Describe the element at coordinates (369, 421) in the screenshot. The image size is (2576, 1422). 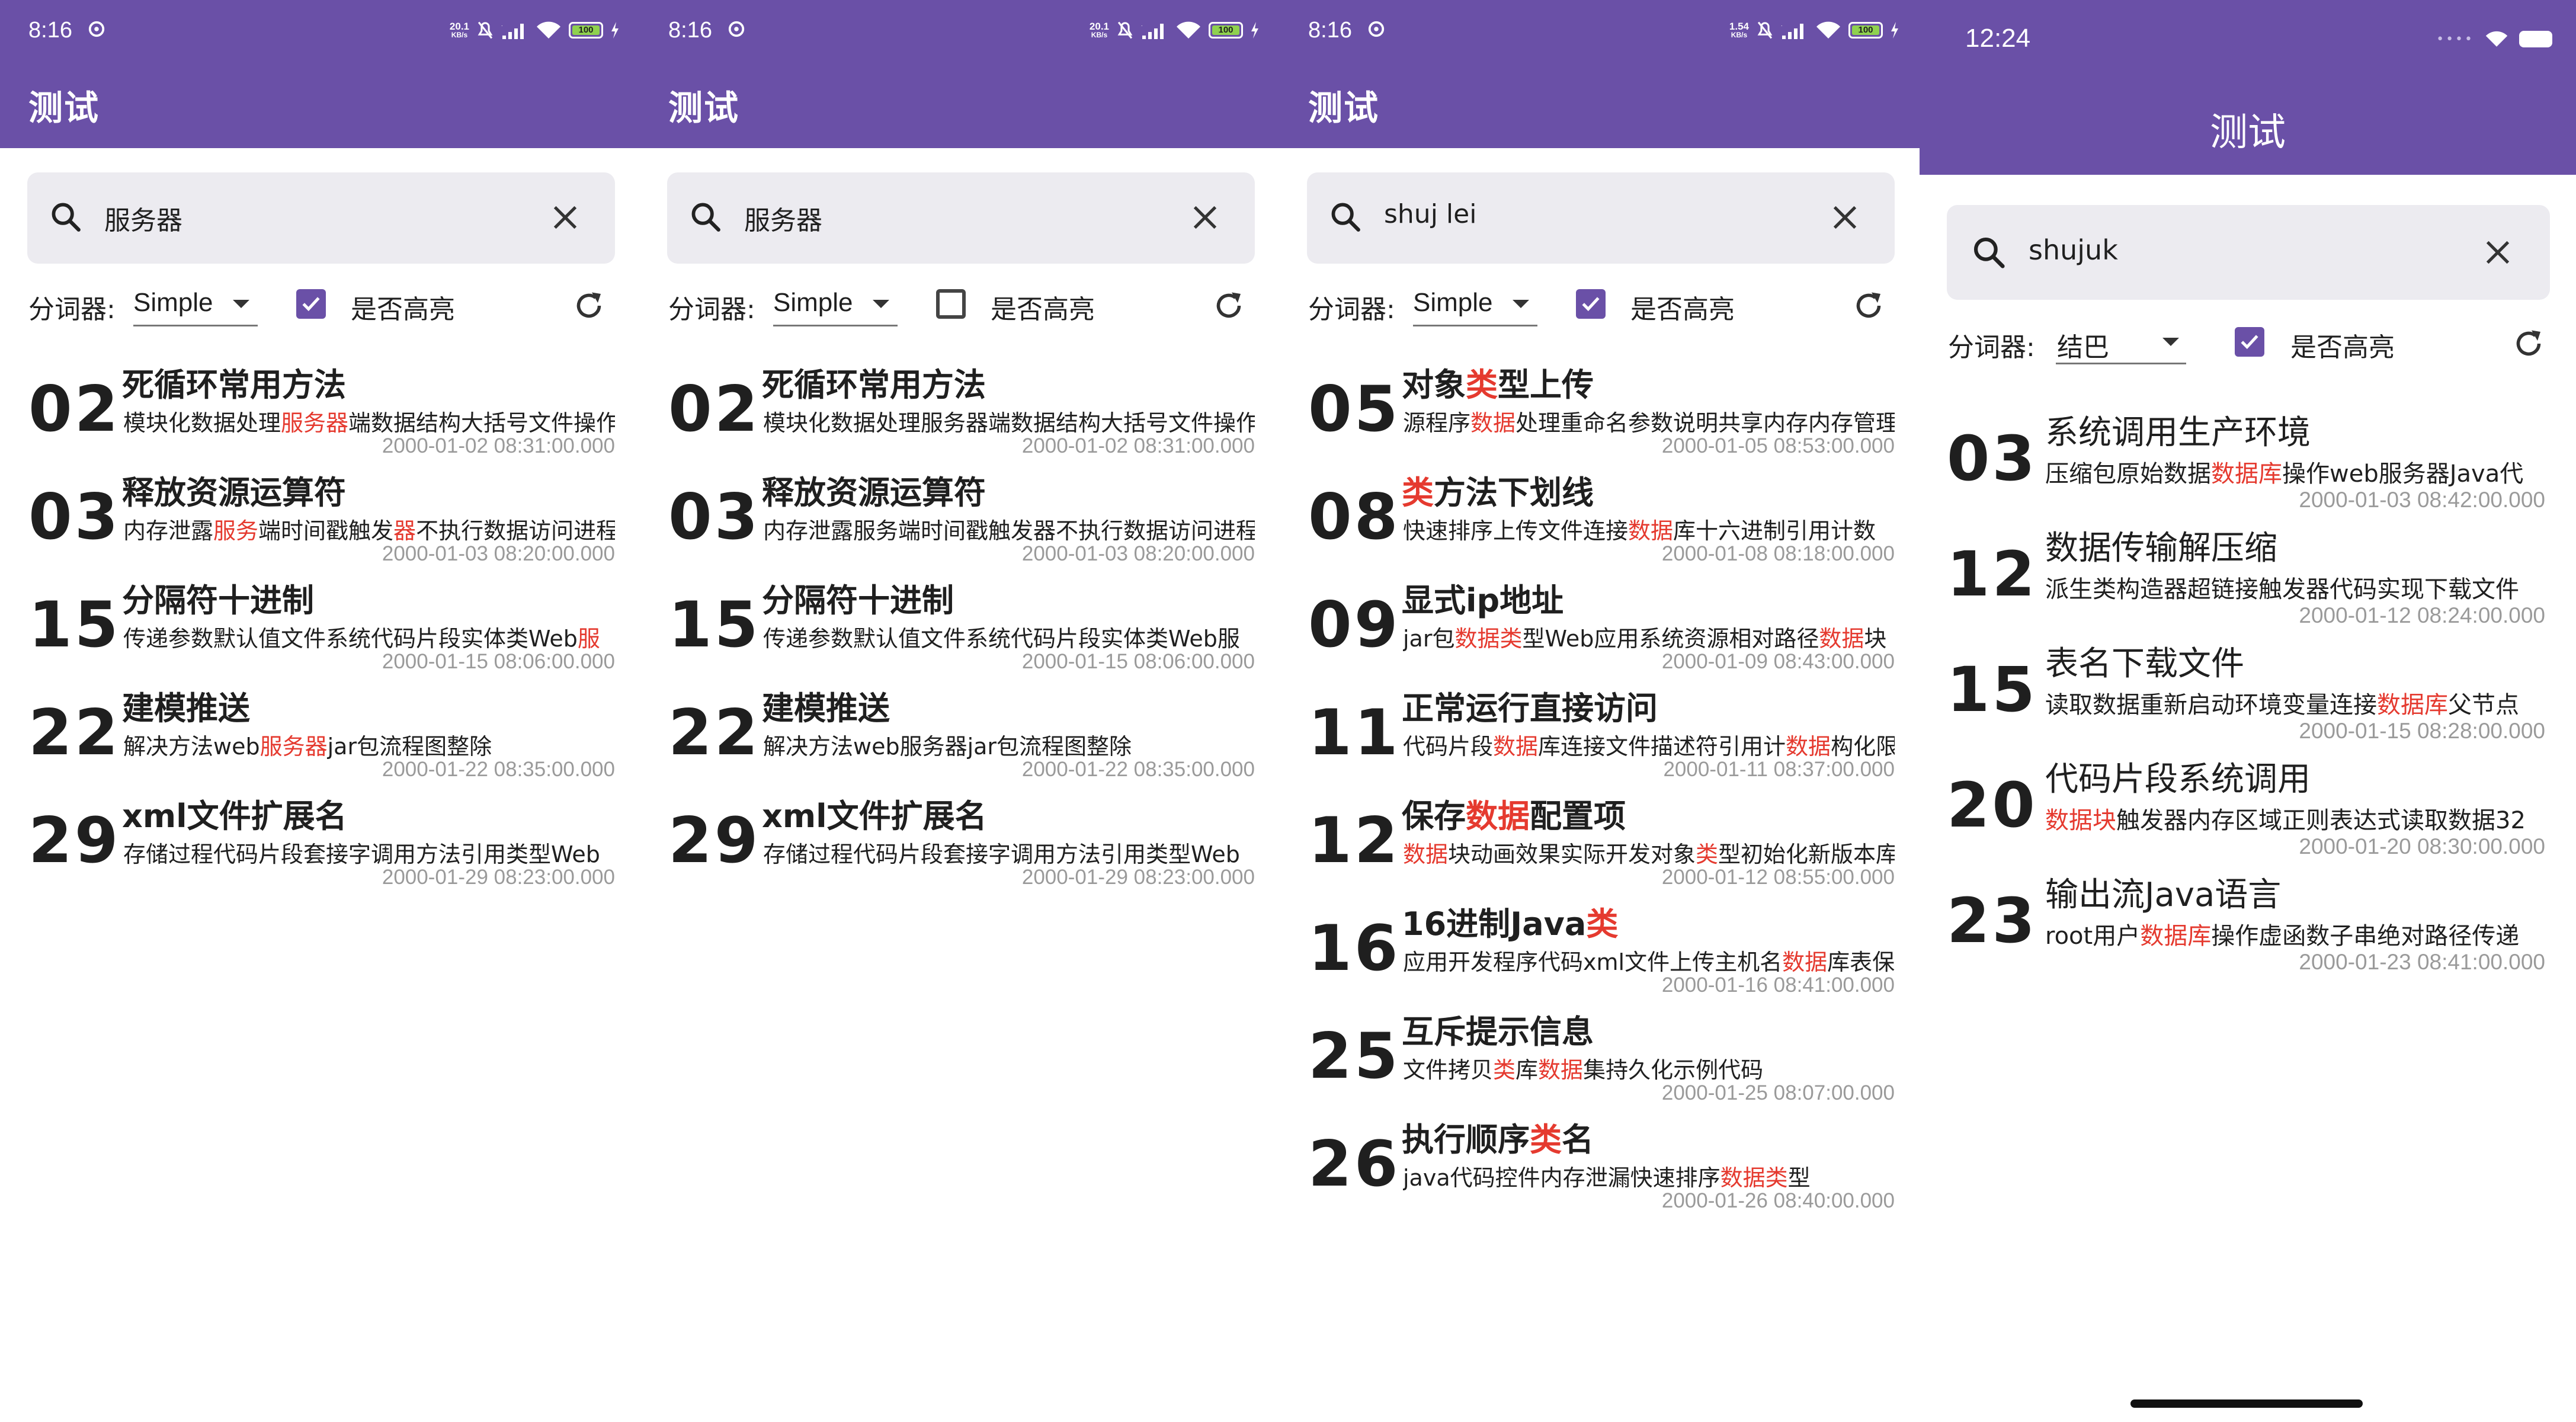
I see `item-description: 模块化数据处理服务器端数据结构大括号文件操作` at that location.